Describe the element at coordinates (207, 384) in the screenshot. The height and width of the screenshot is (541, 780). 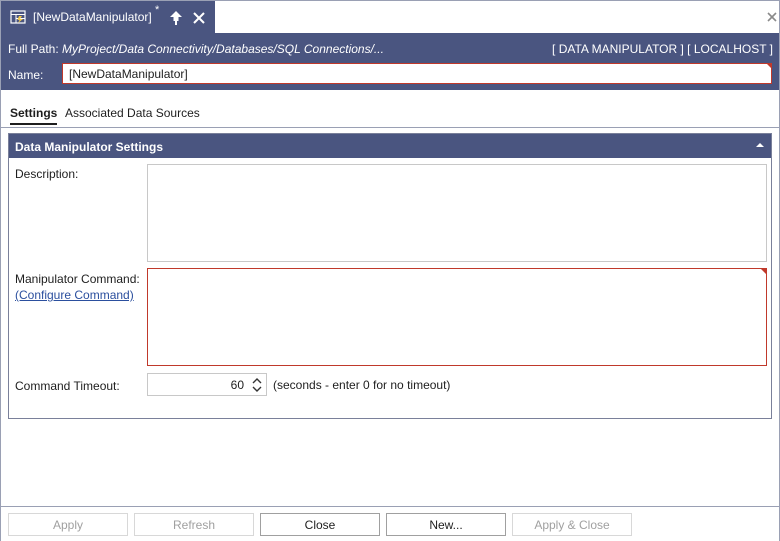
I see `timeout-stepper: 60` at that location.